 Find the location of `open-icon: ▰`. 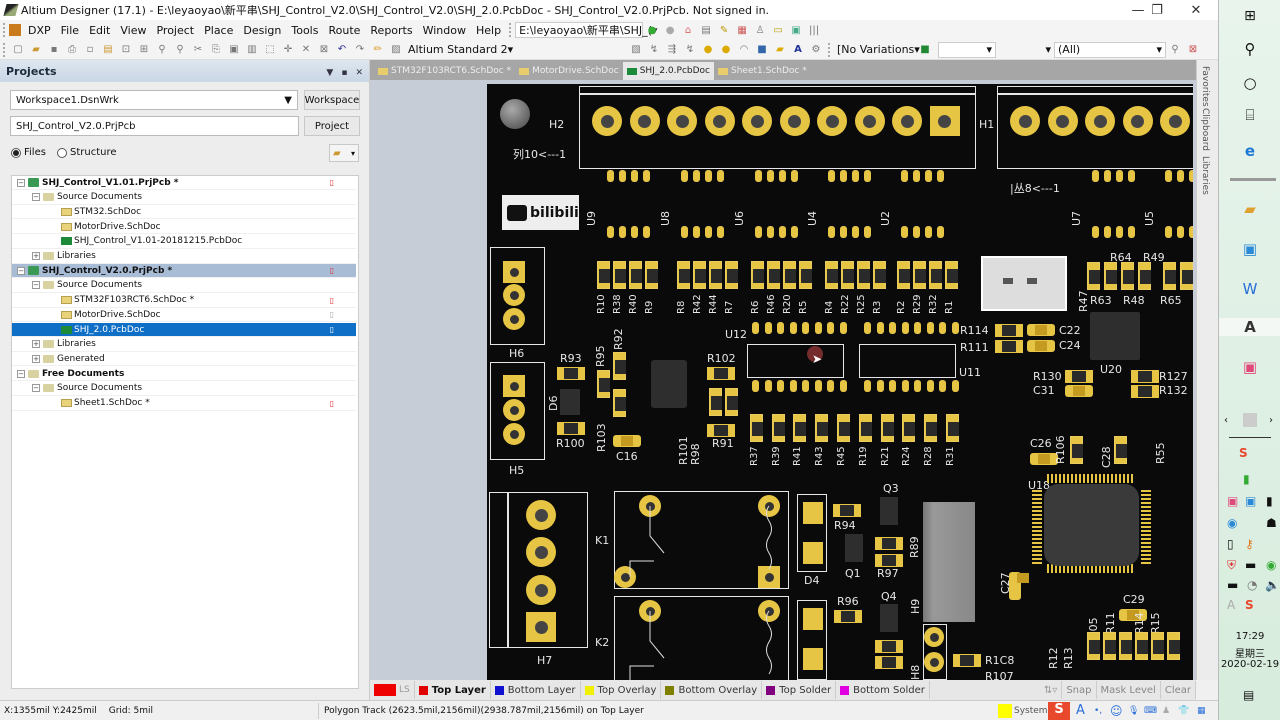

open-icon: ▰ is located at coordinates (36, 50).